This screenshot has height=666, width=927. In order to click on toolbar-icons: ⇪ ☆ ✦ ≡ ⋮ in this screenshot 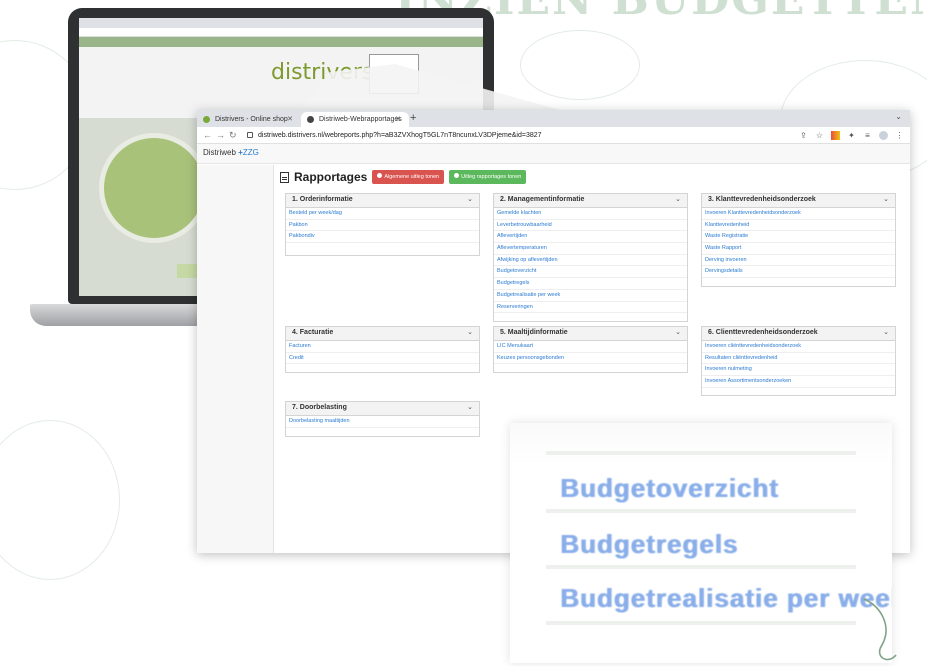, I will do `click(851, 135)`.